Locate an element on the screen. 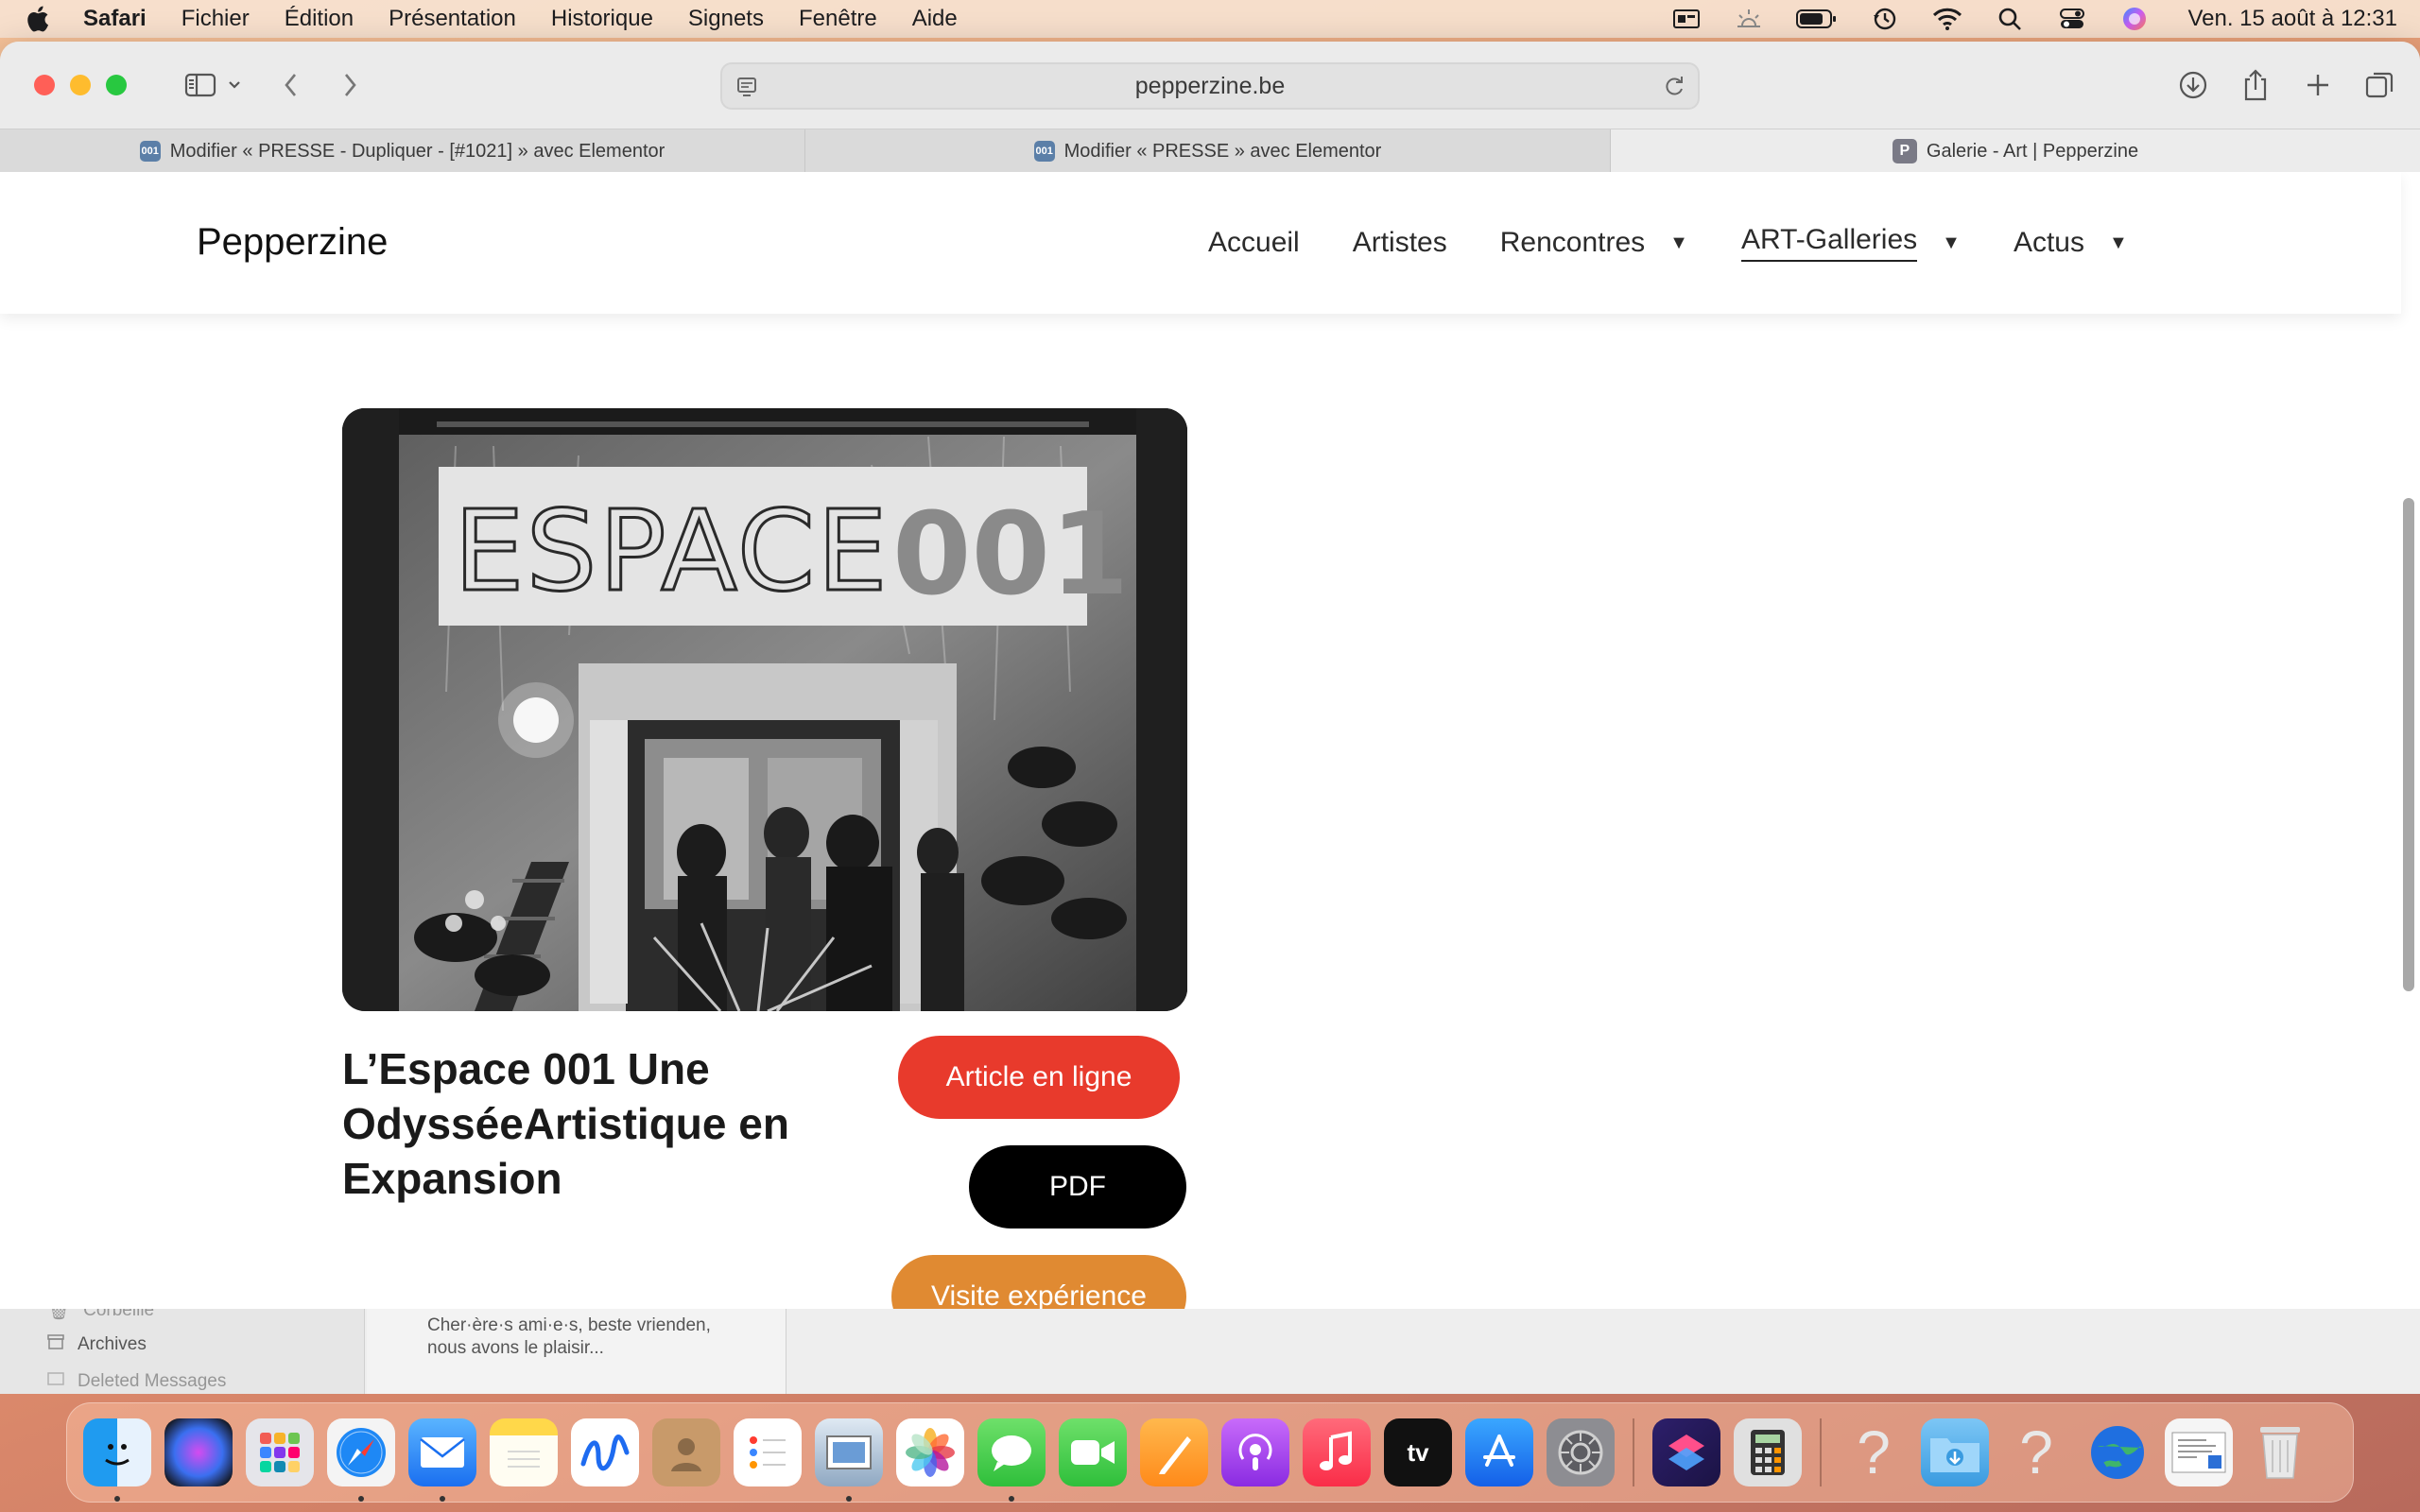 Image resolution: width=2420 pixels, height=1512 pixels. page-scroll-thumb is located at coordinates (2408, 744).